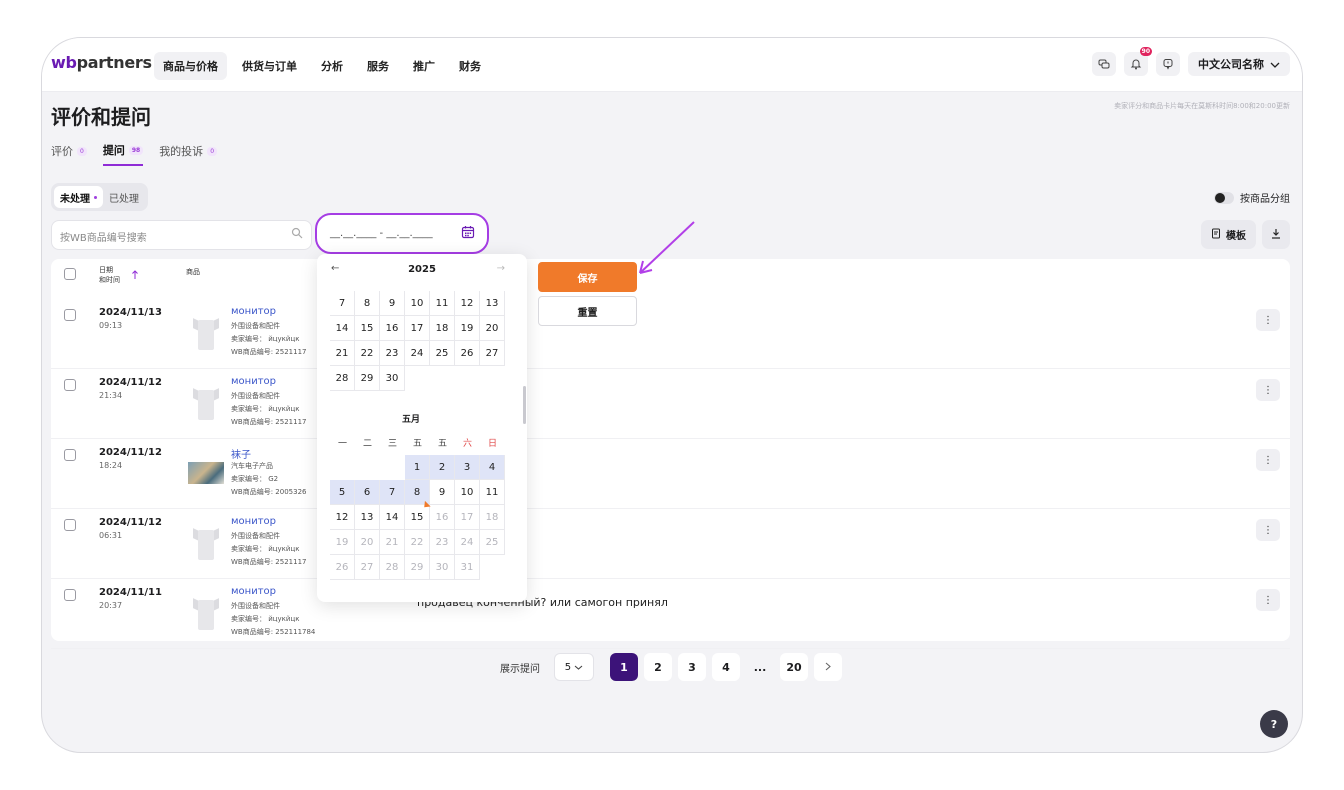 This screenshot has height=790, width=1344. Describe the element at coordinates (442, 517) in the screenshot. I see `calendar-day: 16` at that location.